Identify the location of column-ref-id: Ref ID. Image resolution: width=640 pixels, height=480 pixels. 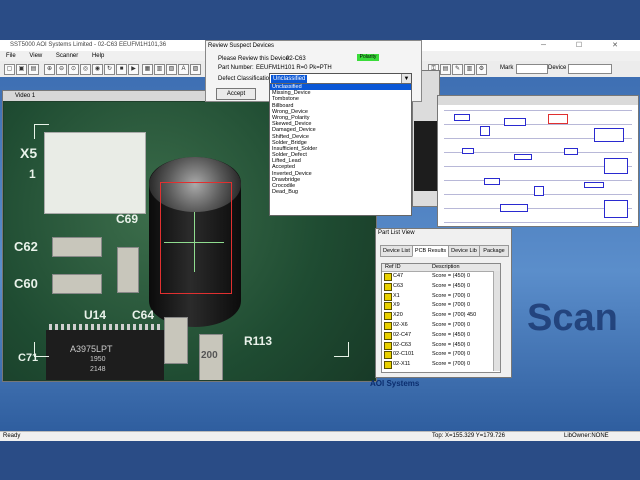
(393, 267).